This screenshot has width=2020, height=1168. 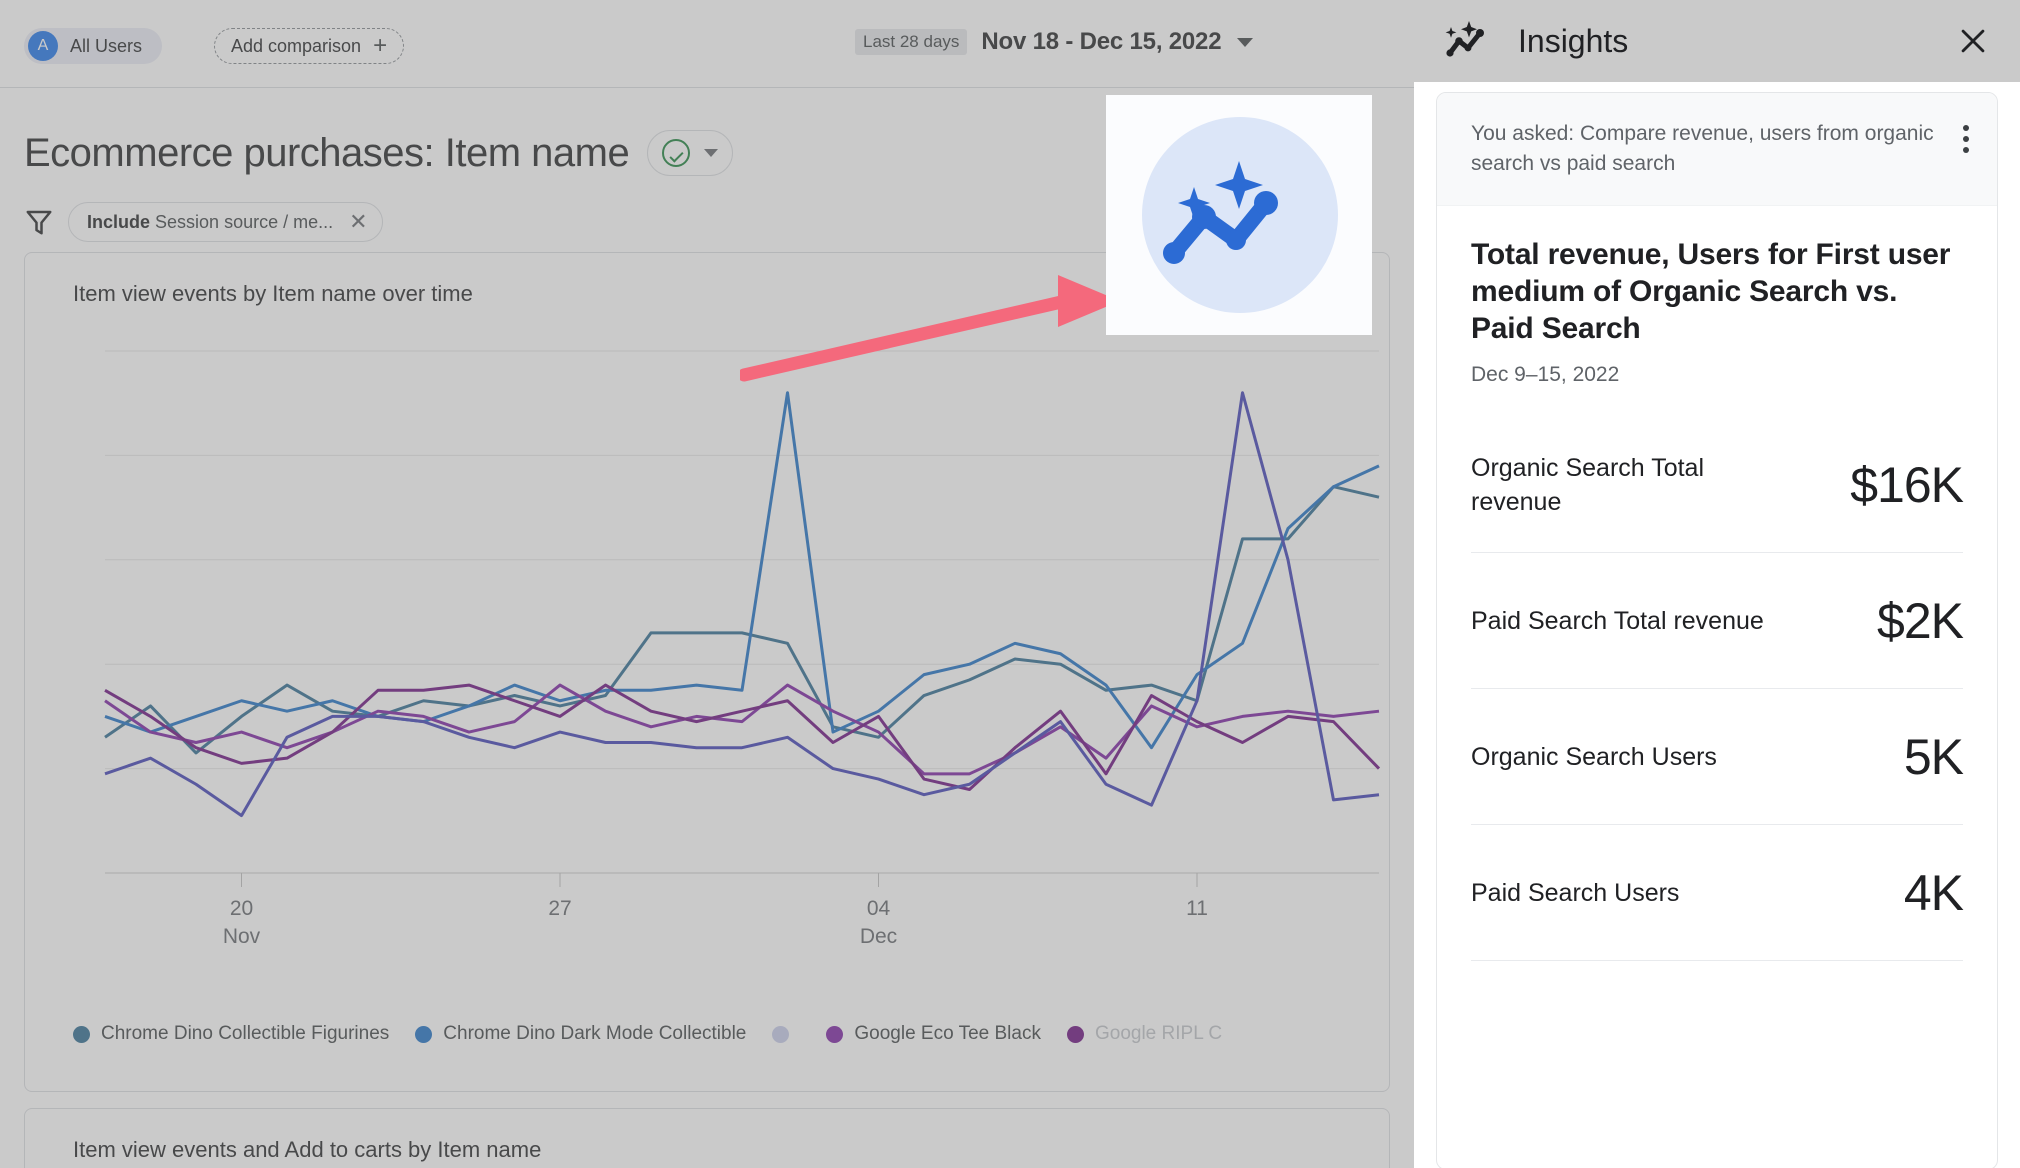 I want to click on legend-label: Chrome Dino Collectible Figurines, so click(x=245, y=1033).